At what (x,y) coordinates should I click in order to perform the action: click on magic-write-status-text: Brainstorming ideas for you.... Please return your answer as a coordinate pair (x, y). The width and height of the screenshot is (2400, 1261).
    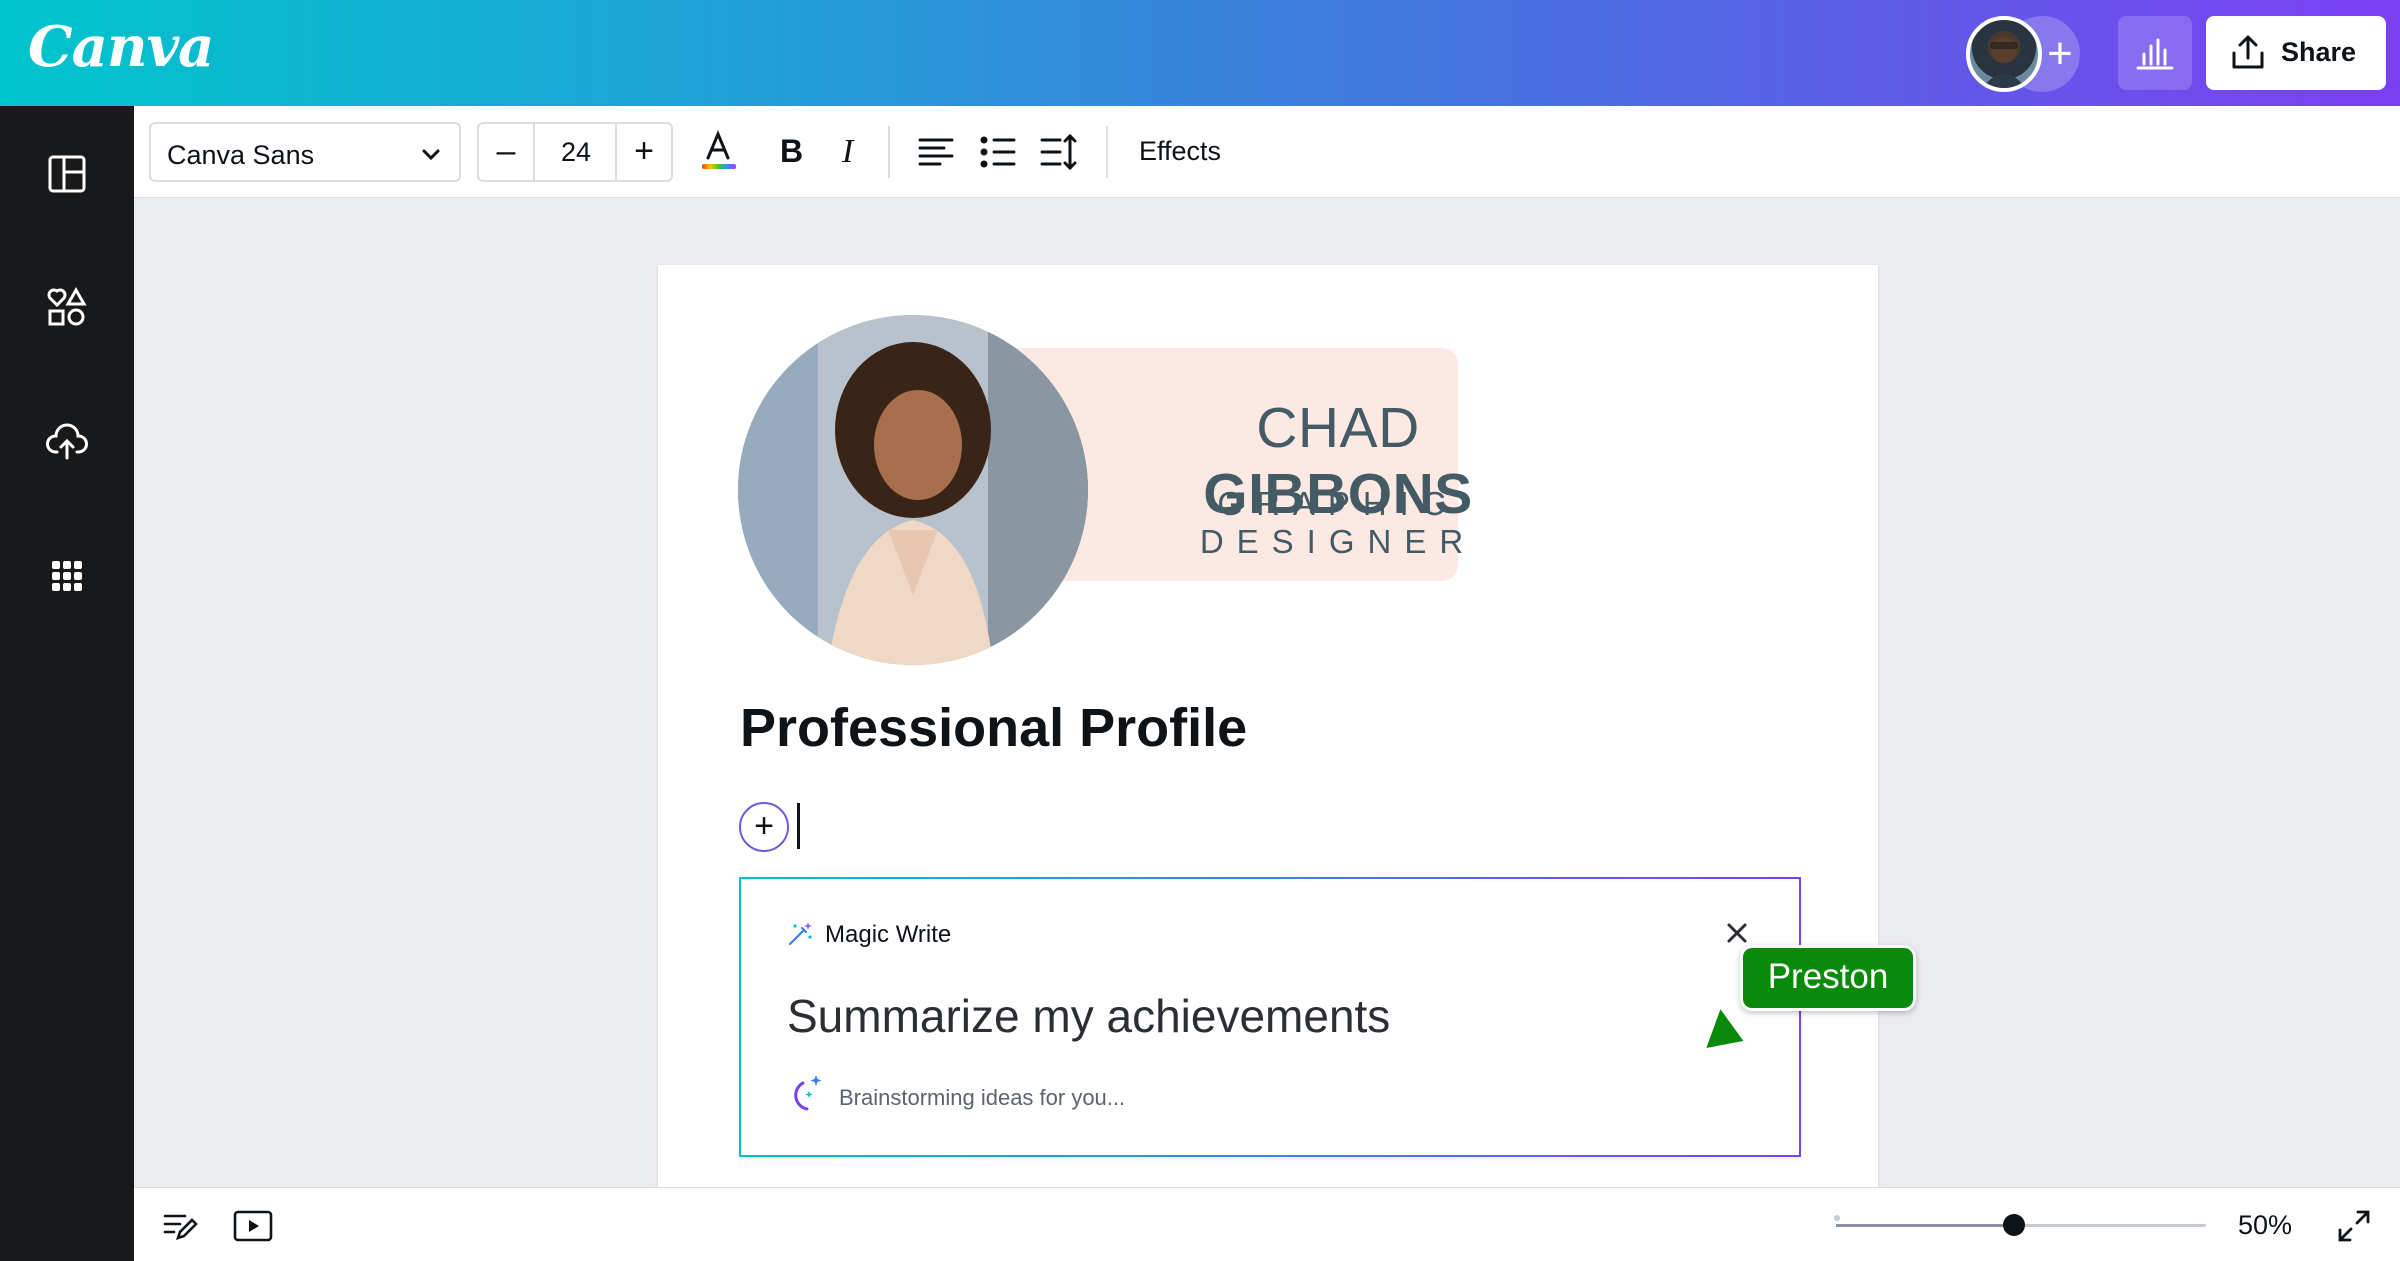
    Looking at the image, I should click on (982, 1097).